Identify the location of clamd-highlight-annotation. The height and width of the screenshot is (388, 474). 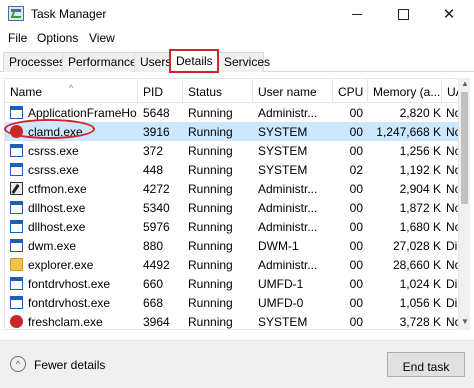
(49, 129).